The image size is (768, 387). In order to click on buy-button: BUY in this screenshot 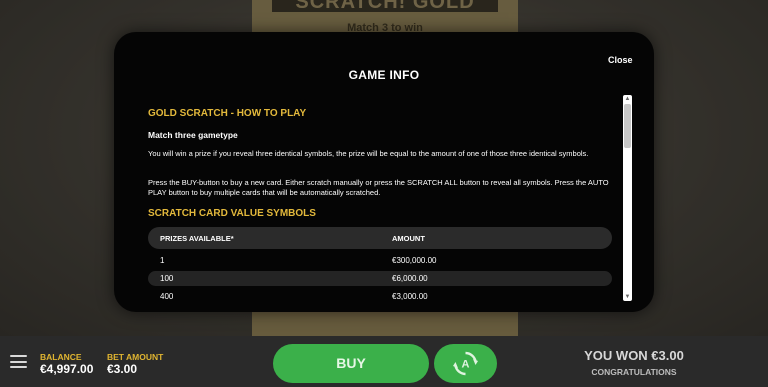, I will do `click(351, 363)`.